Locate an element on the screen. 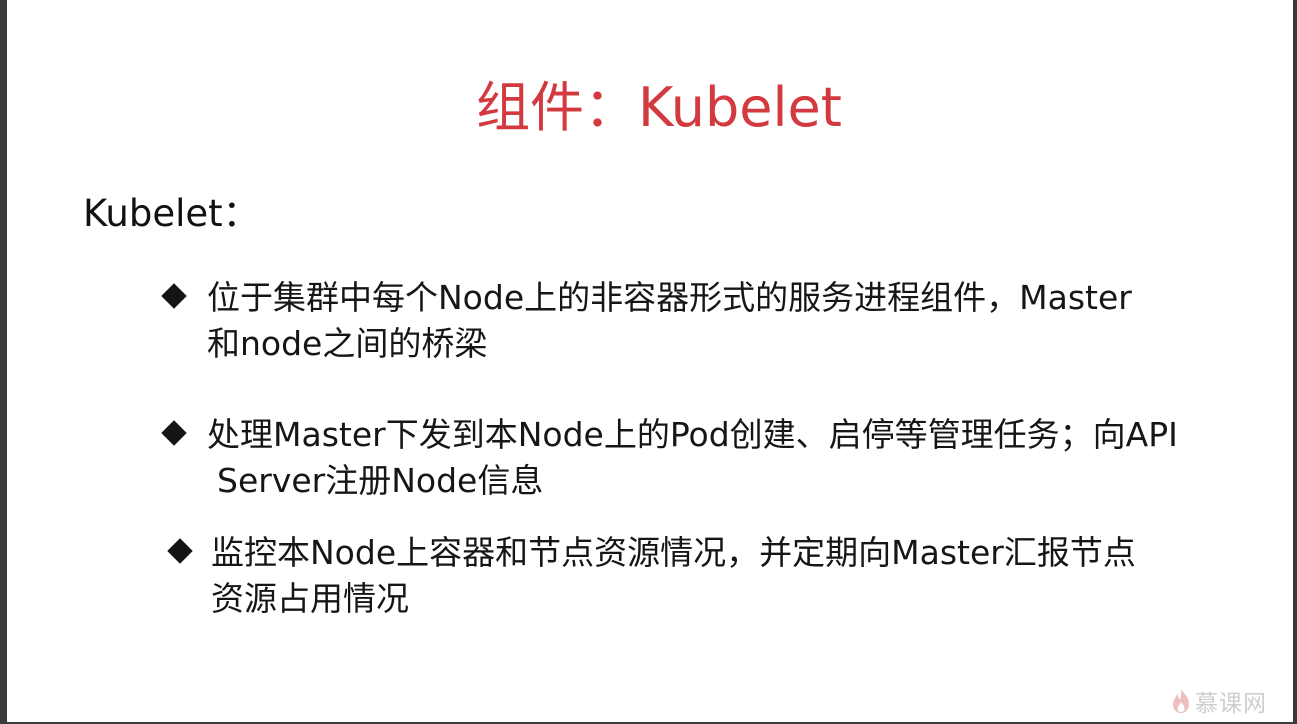 Image resolution: width=1297 pixels, height=724 pixels. bullet-text-line: 资源占用情况 is located at coordinates (310, 598).